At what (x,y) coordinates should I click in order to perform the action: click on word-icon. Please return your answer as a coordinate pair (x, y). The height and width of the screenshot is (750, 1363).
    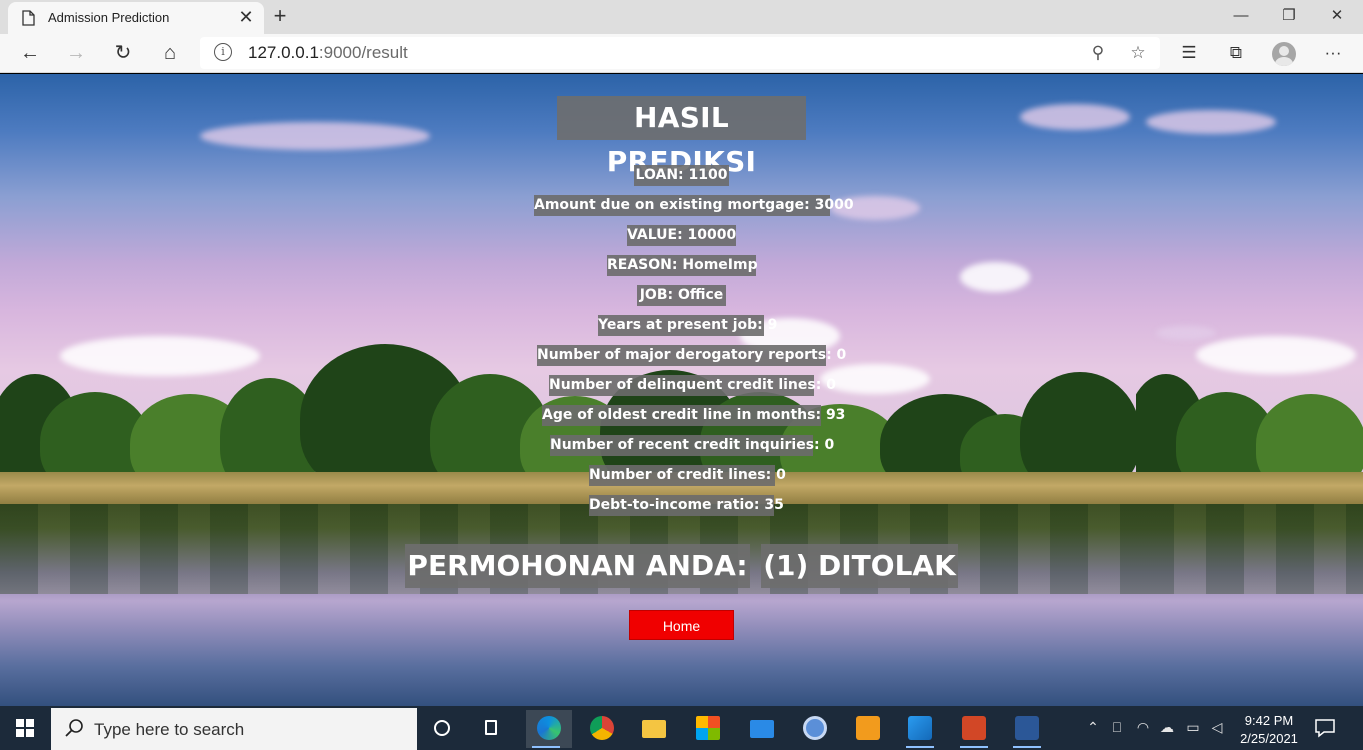
    Looking at the image, I should click on (1027, 729).